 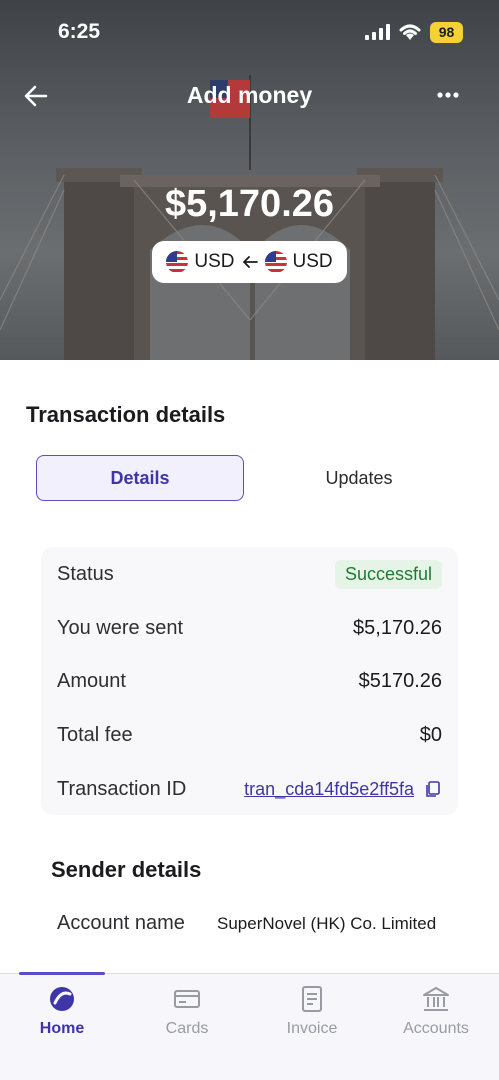 What do you see at coordinates (121, 923) in the screenshot?
I see `account-name-label: Account name` at bounding box center [121, 923].